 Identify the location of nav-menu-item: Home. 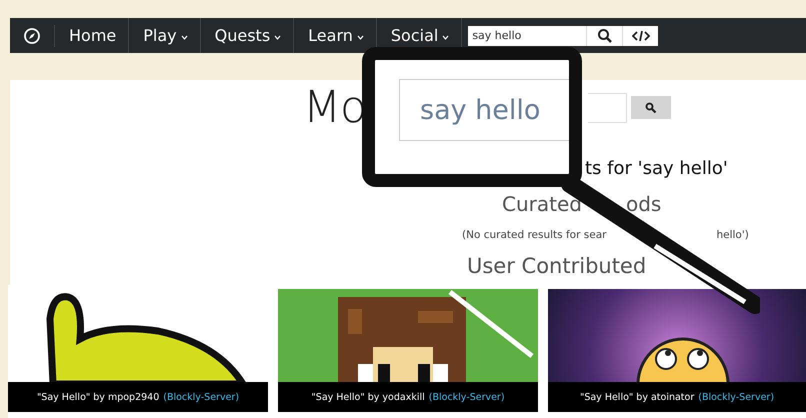
(91, 35).